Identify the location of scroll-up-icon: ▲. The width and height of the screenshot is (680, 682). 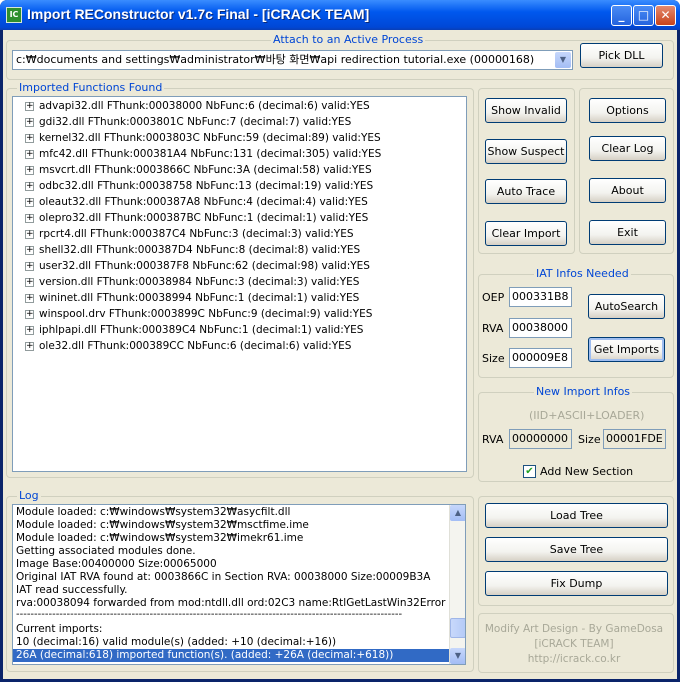
(457, 513).